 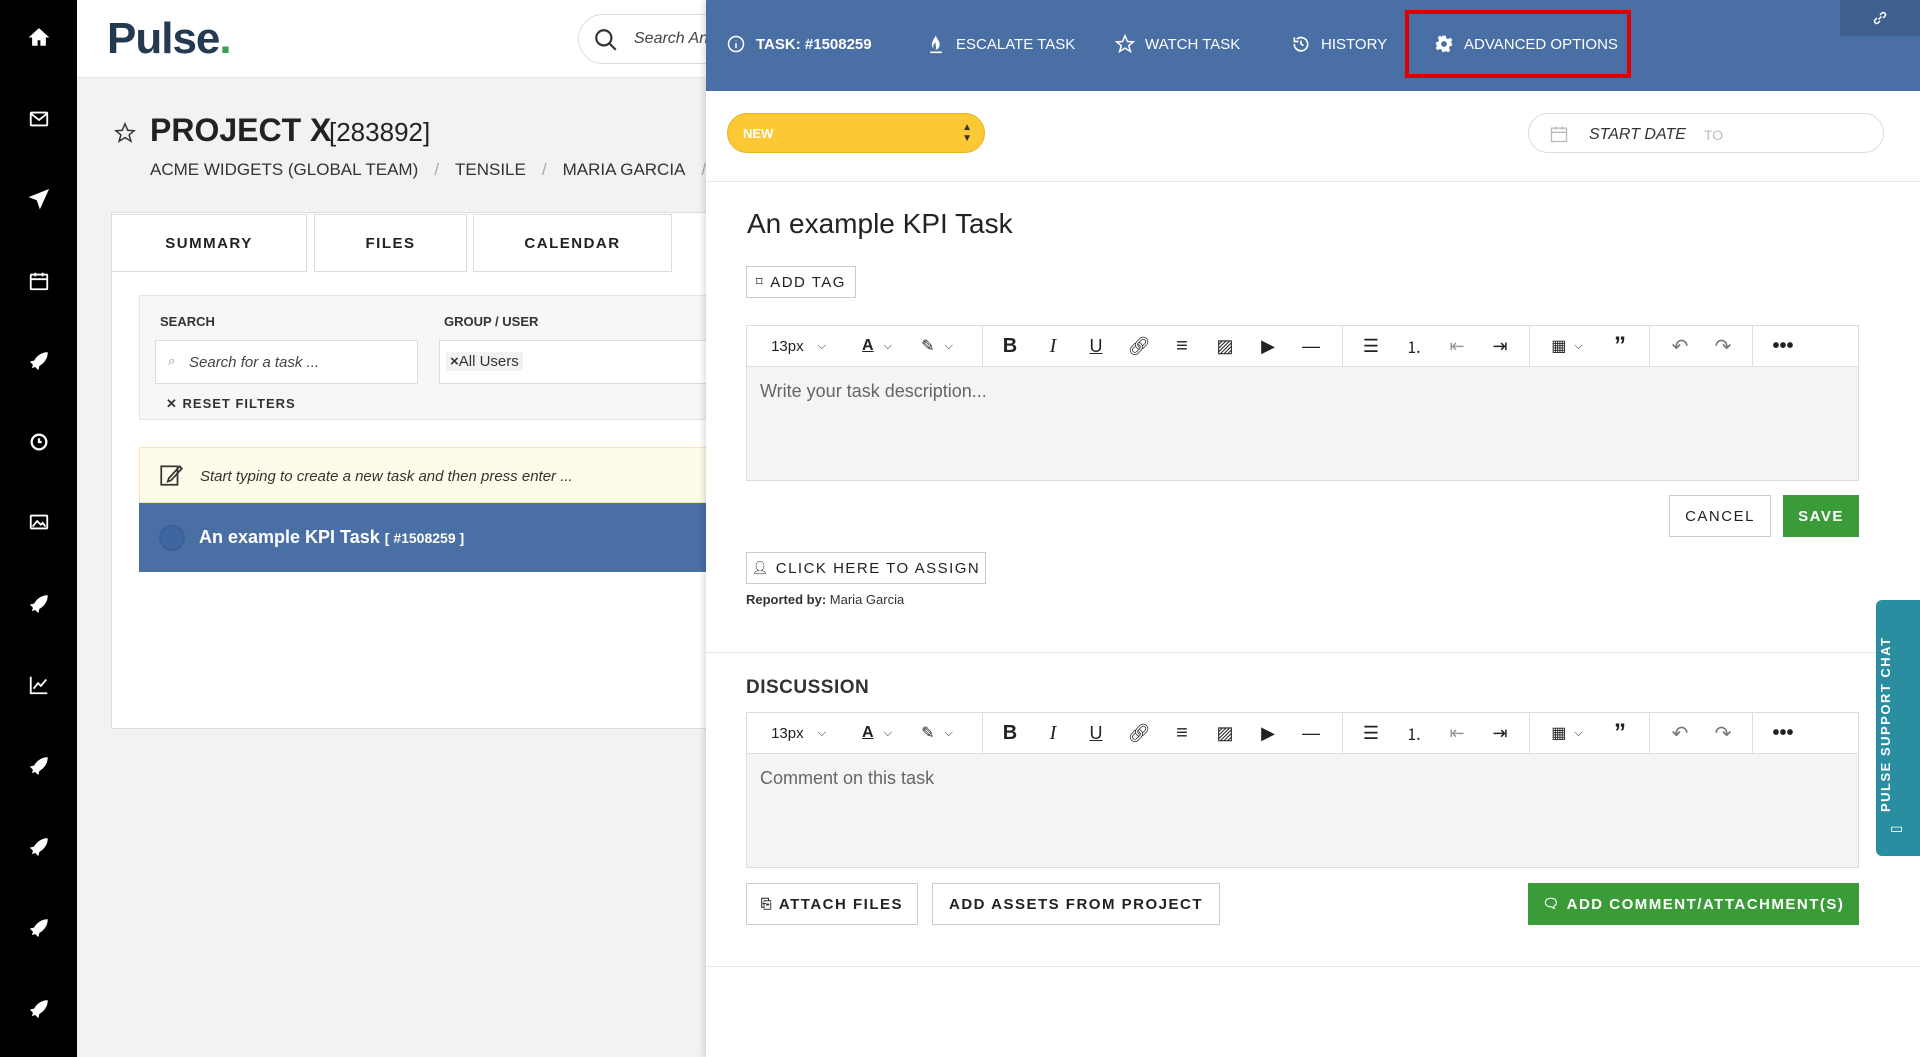 What do you see at coordinates (169, 39) in the screenshot?
I see `pulse-logo: Pulse.` at bounding box center [169, 39].